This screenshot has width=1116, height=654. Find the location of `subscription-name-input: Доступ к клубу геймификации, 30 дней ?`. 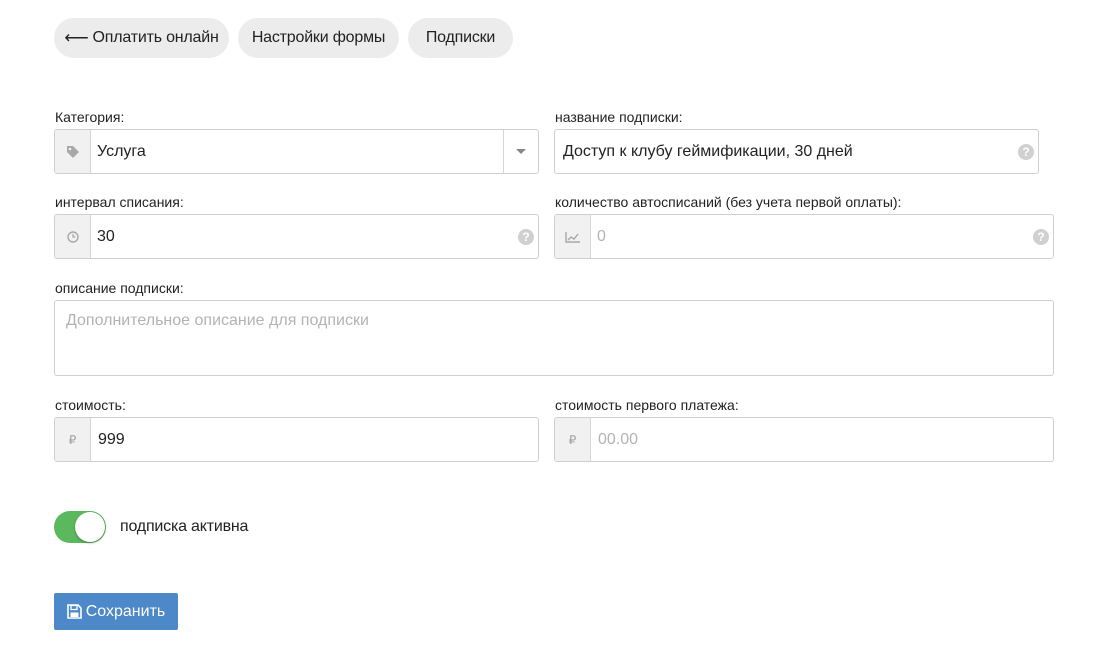

subscription-name-input: Доступ к клубу геймификации, 30 дней ? is located at coordinates (796, 151).